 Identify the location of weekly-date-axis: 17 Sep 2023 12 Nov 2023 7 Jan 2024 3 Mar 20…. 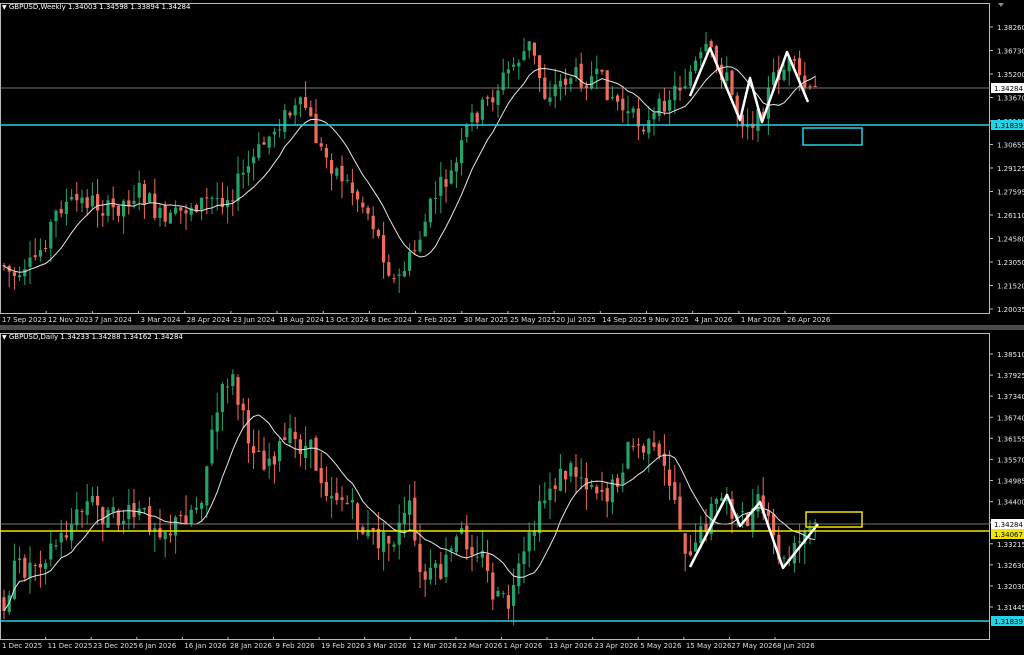
(415, 317).